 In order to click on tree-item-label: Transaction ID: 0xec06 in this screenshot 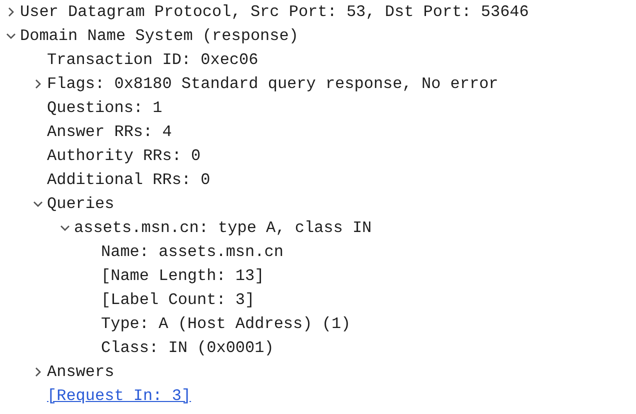, I will do `click(152, 60)`.